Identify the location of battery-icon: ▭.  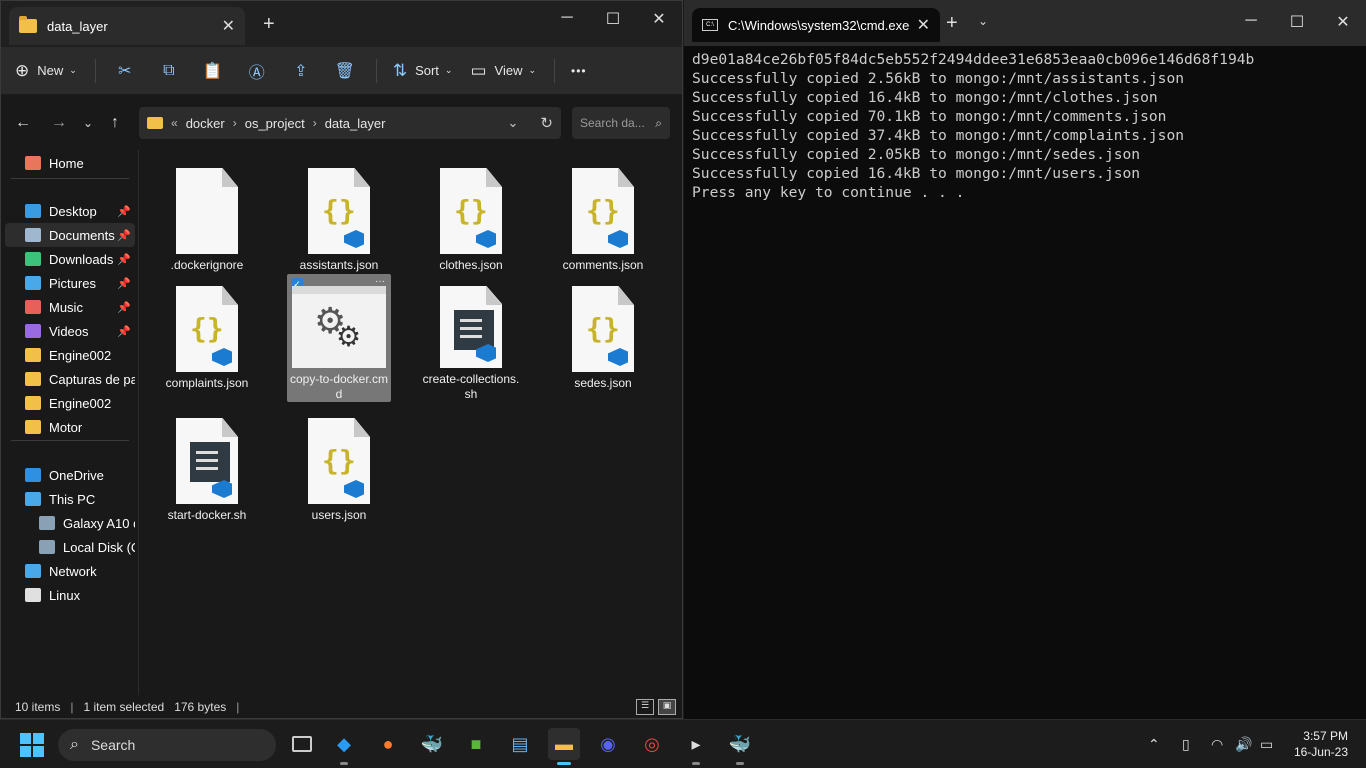
(1266, 744).